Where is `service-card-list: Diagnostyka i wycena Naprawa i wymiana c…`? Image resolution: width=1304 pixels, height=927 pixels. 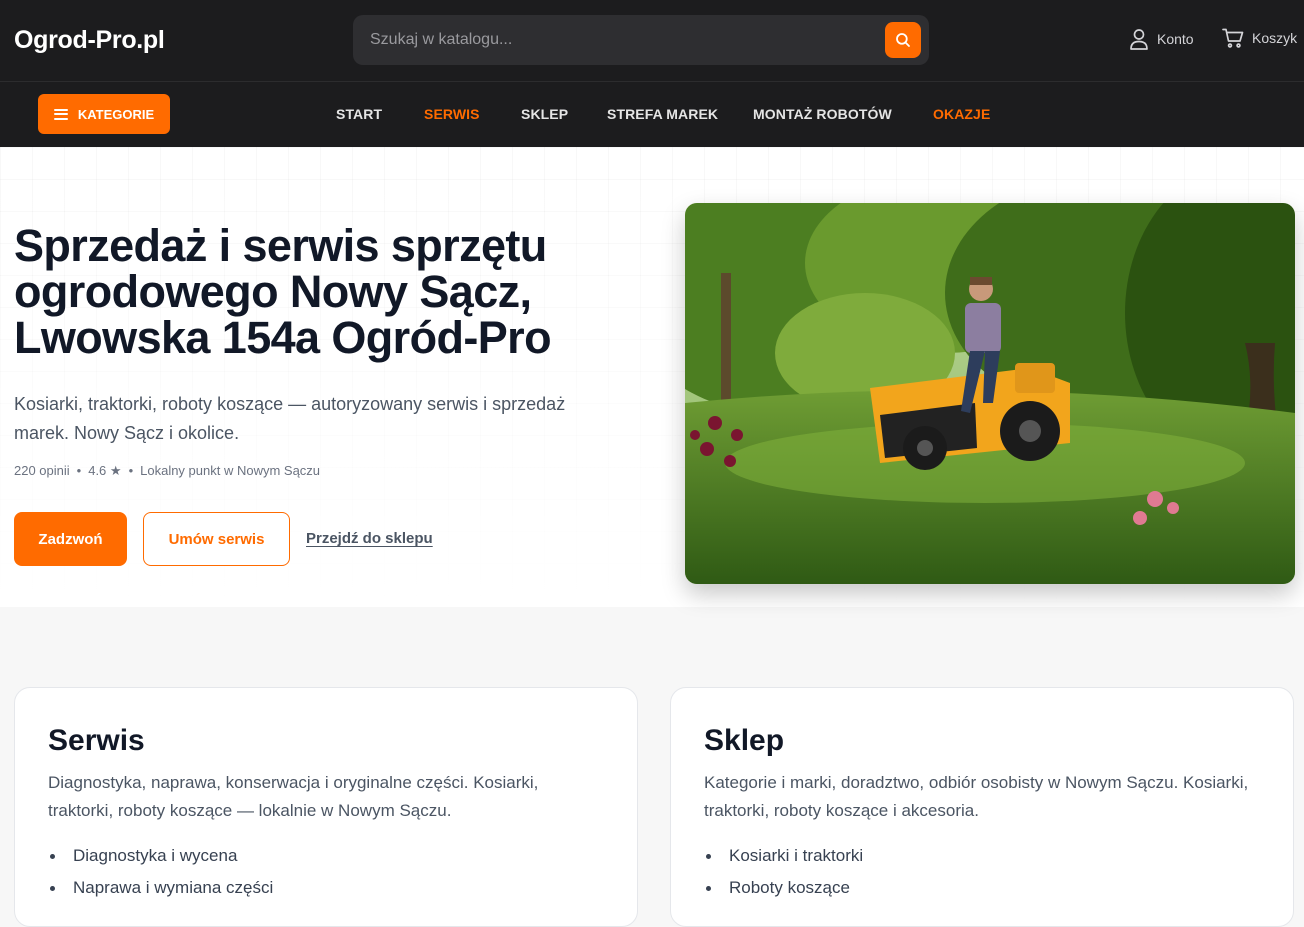 service-card-list: Diagnostyka i wycena Naprawa i wymiana c… is located at coordinates (160, 872).